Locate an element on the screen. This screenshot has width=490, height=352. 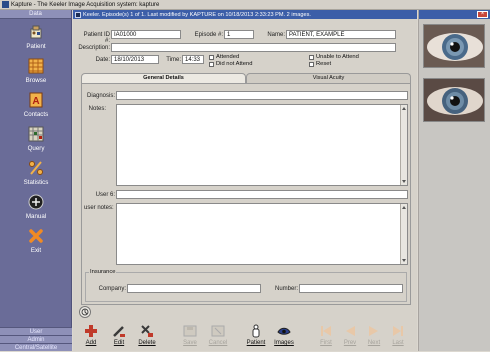
company-field is located at coordinates (194, 288).